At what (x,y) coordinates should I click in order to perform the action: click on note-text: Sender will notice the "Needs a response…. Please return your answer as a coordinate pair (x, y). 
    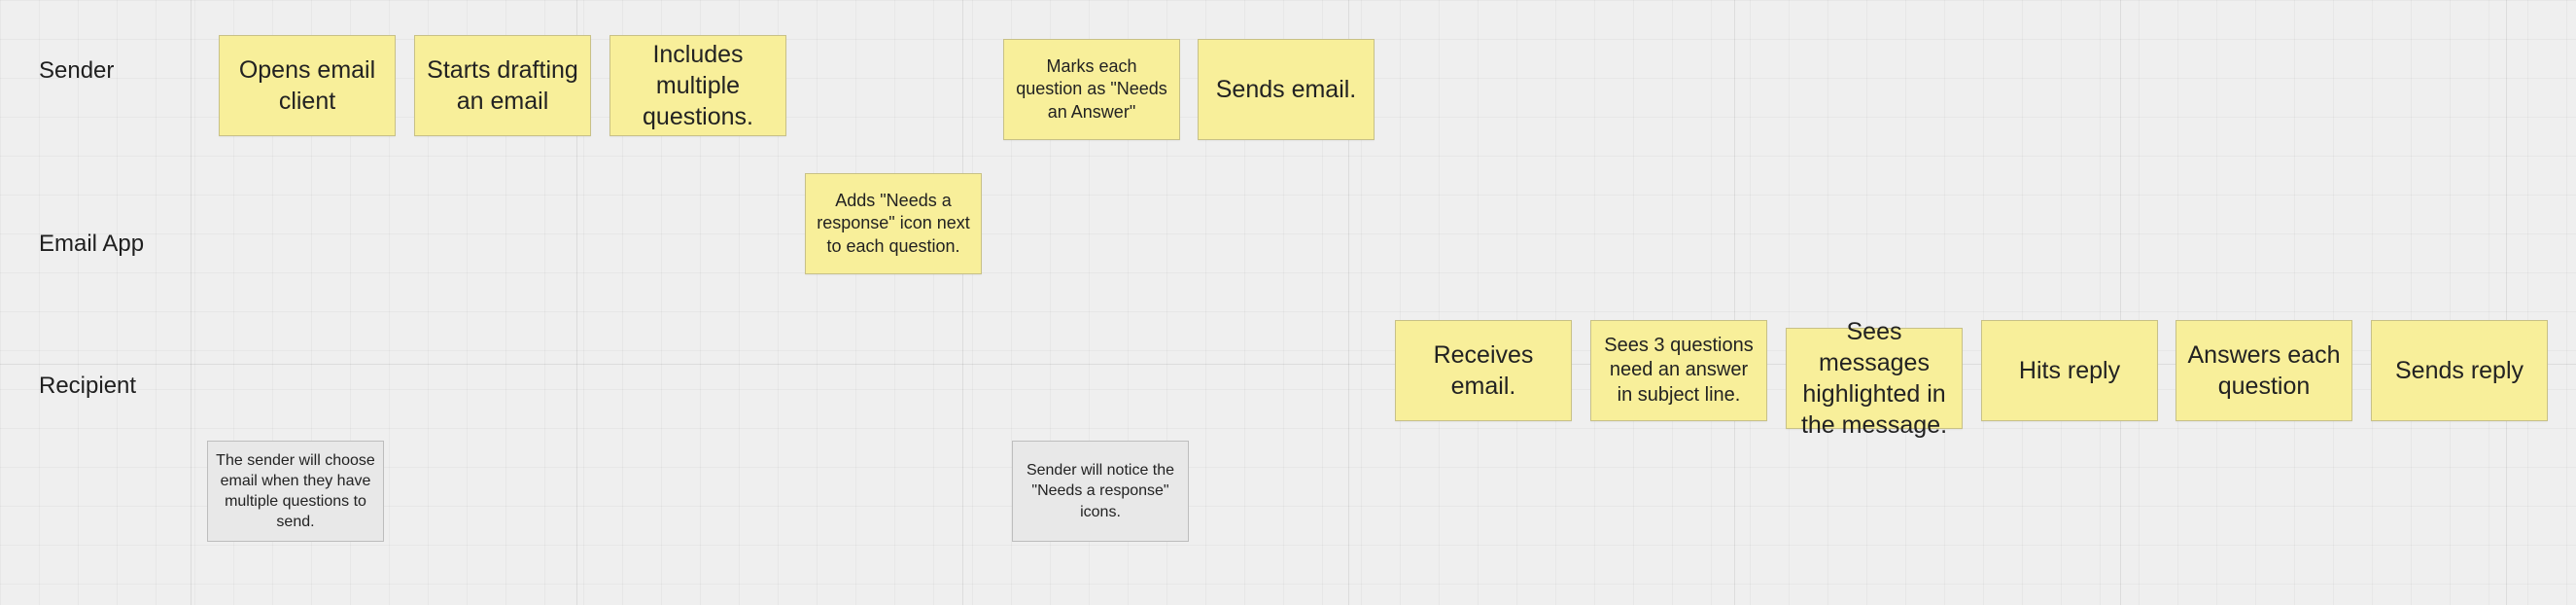
    Looking at the image, I should click on (1100, 491).